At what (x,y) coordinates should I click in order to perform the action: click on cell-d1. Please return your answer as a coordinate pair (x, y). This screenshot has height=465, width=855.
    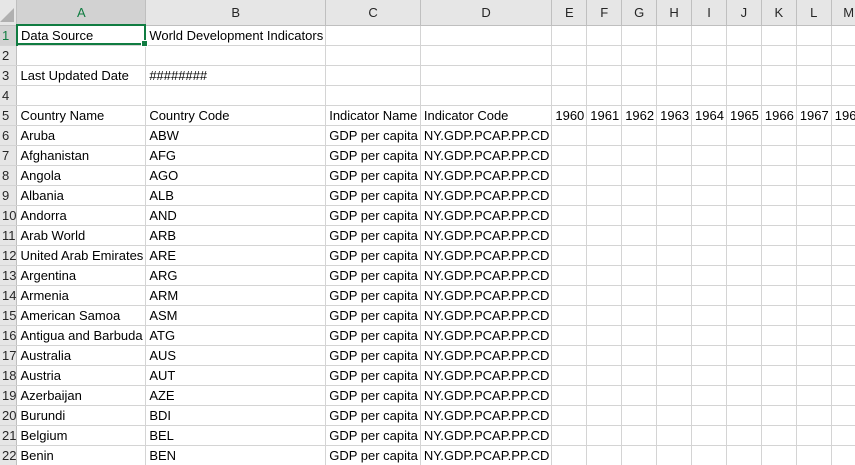
    Looking at the image, I should click on (486, 35).